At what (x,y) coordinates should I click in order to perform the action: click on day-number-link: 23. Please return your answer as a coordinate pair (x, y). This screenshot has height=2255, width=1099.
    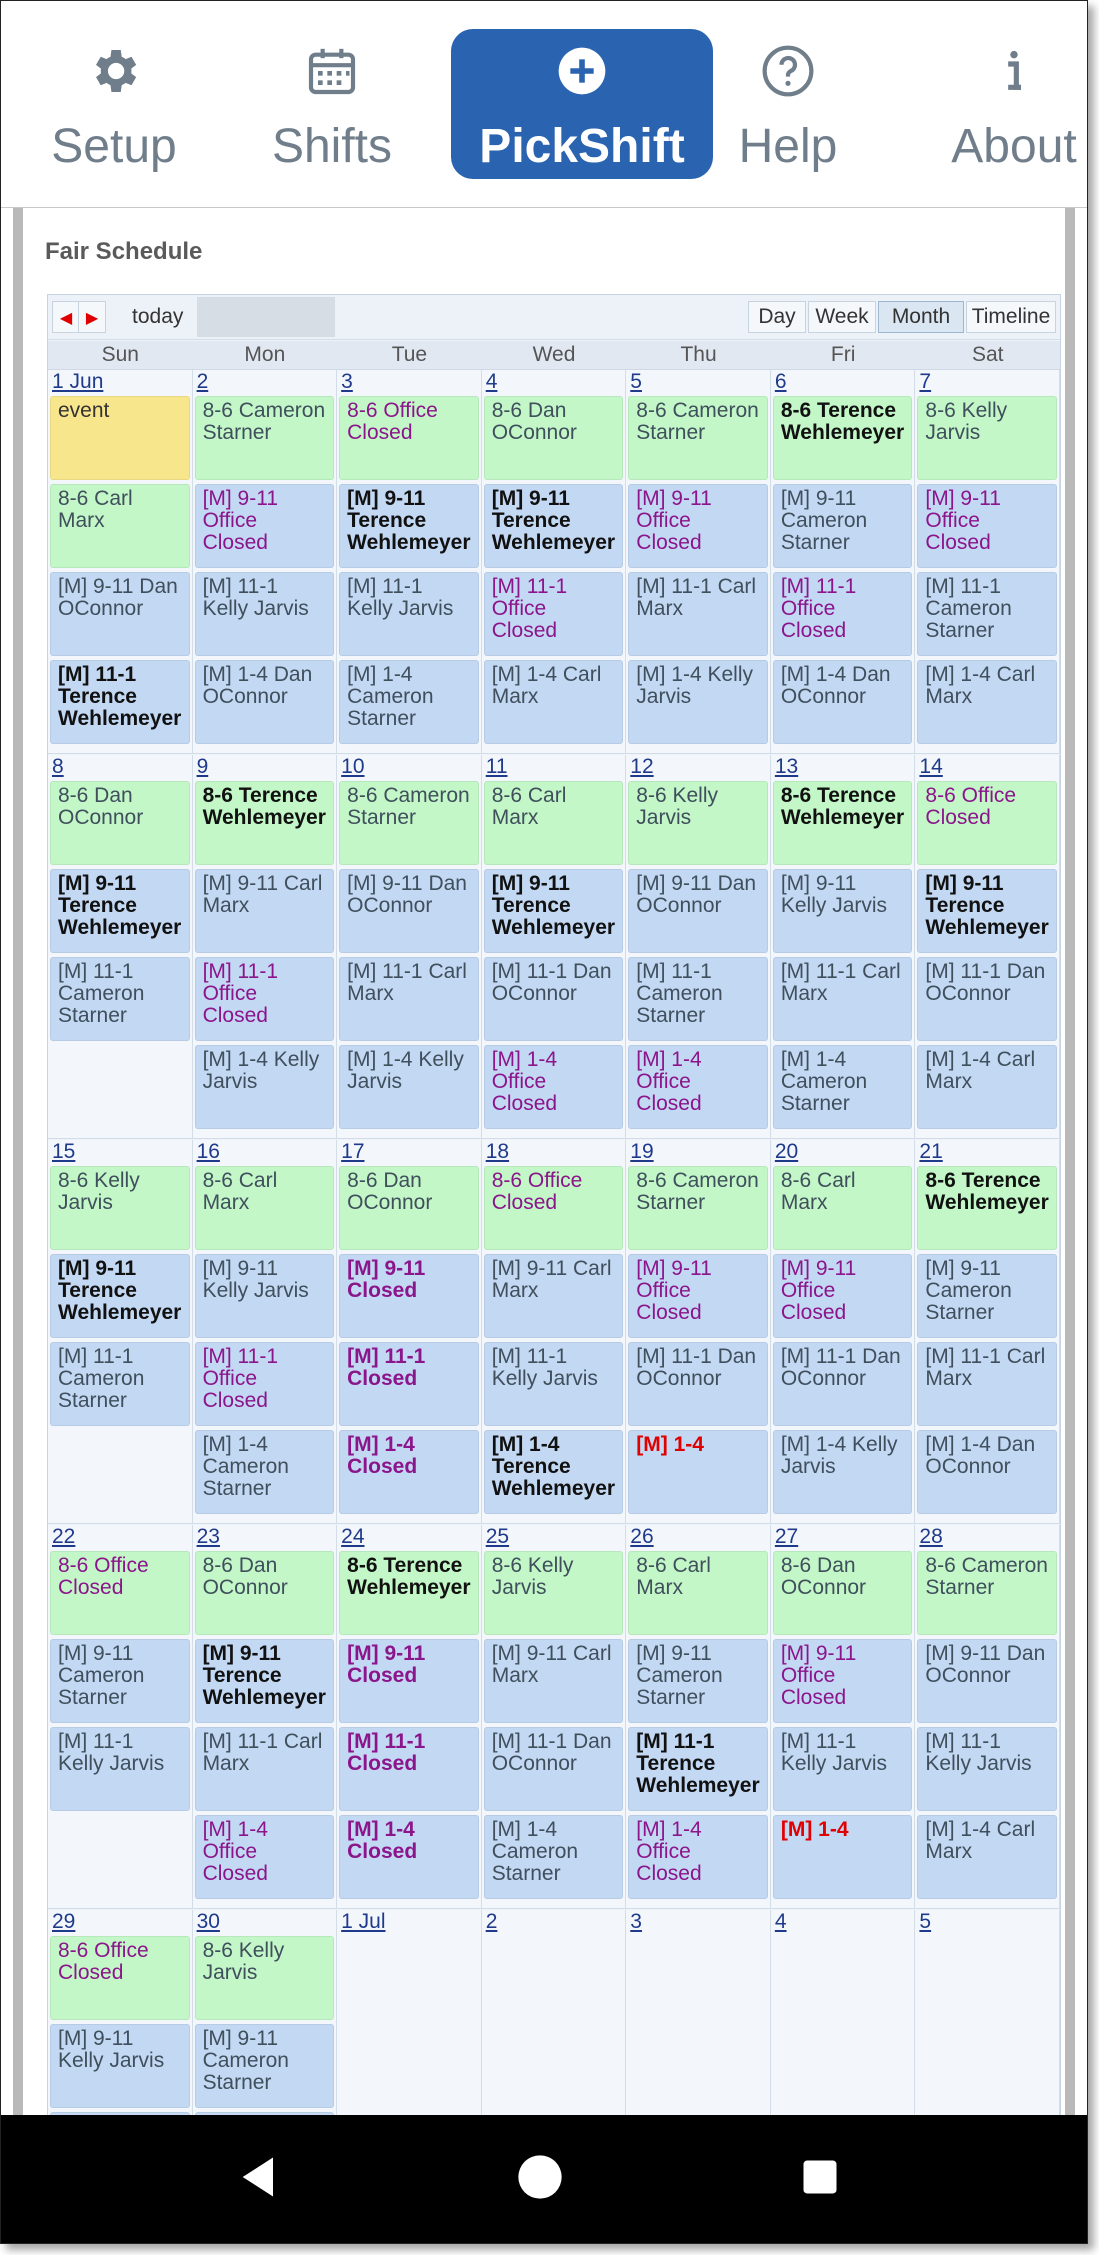
    Looking at the image, I should click on (208, 1537).